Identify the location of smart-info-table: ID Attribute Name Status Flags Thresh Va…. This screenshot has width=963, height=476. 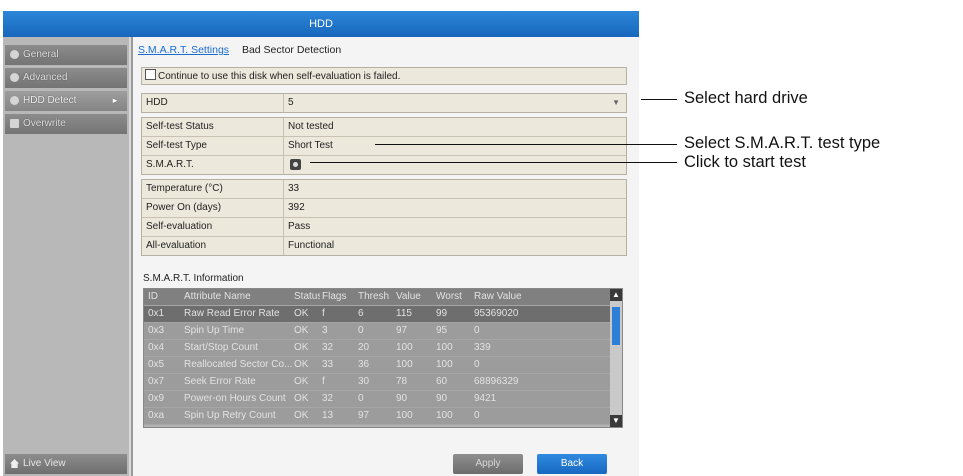
(383, 358).